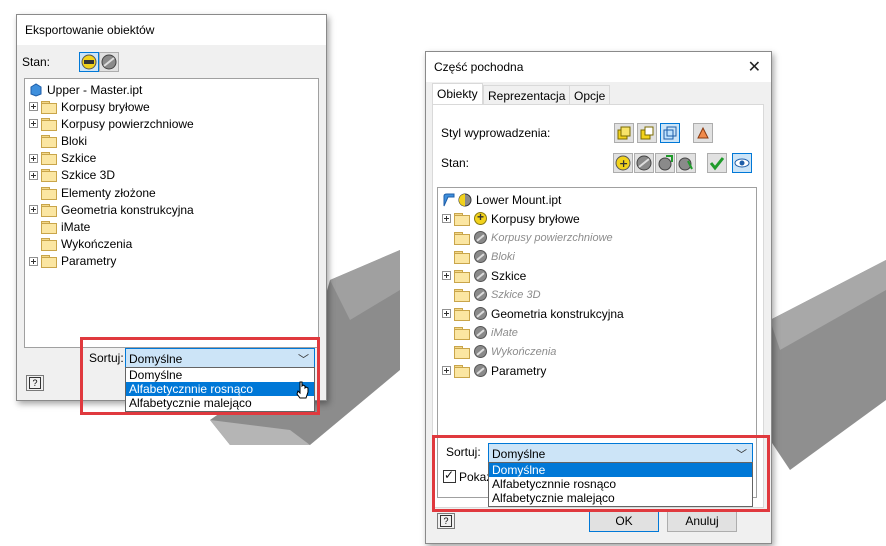 This screenshot has height=546, width=886. Describe the element at coordinates (171, 30) in the screenshot. I see `titlebar: Eksportowanie obiektów` at that location.